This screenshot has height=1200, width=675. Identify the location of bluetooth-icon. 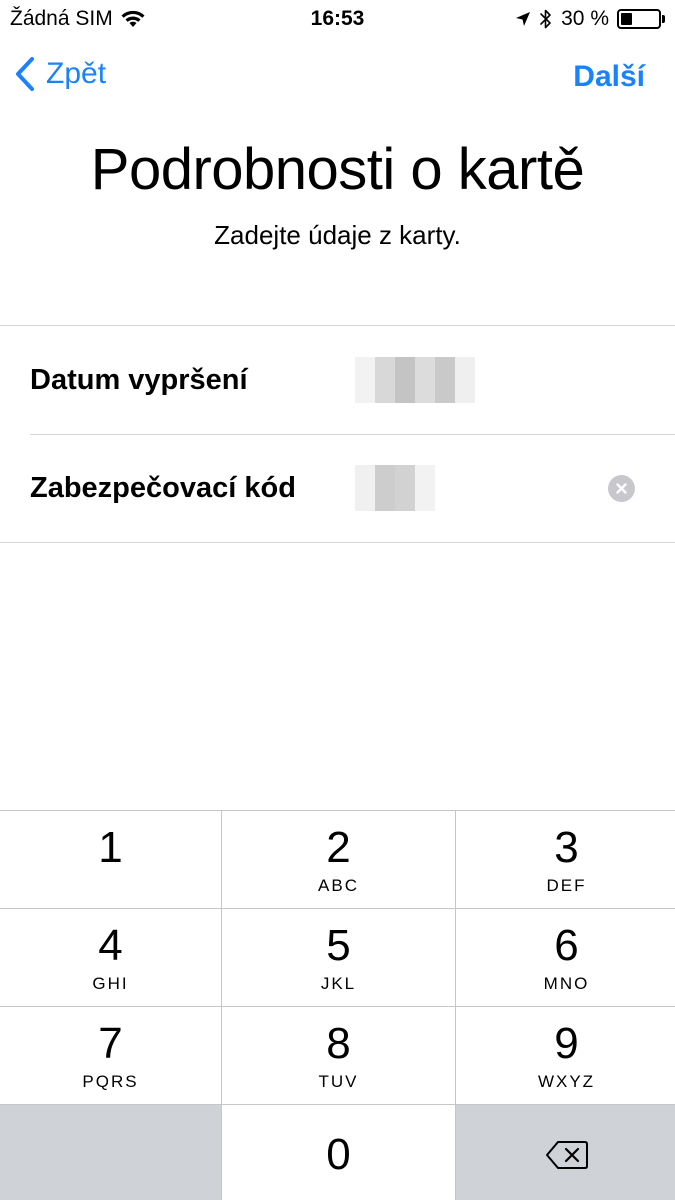
(545, 19).